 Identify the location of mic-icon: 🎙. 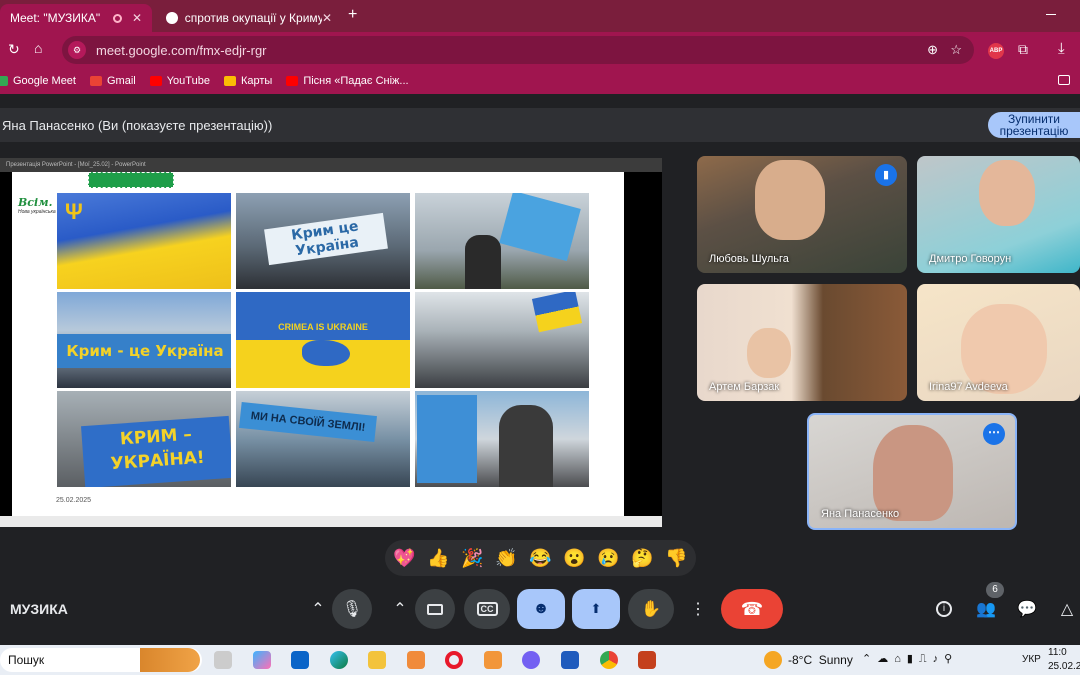
(352, 609).